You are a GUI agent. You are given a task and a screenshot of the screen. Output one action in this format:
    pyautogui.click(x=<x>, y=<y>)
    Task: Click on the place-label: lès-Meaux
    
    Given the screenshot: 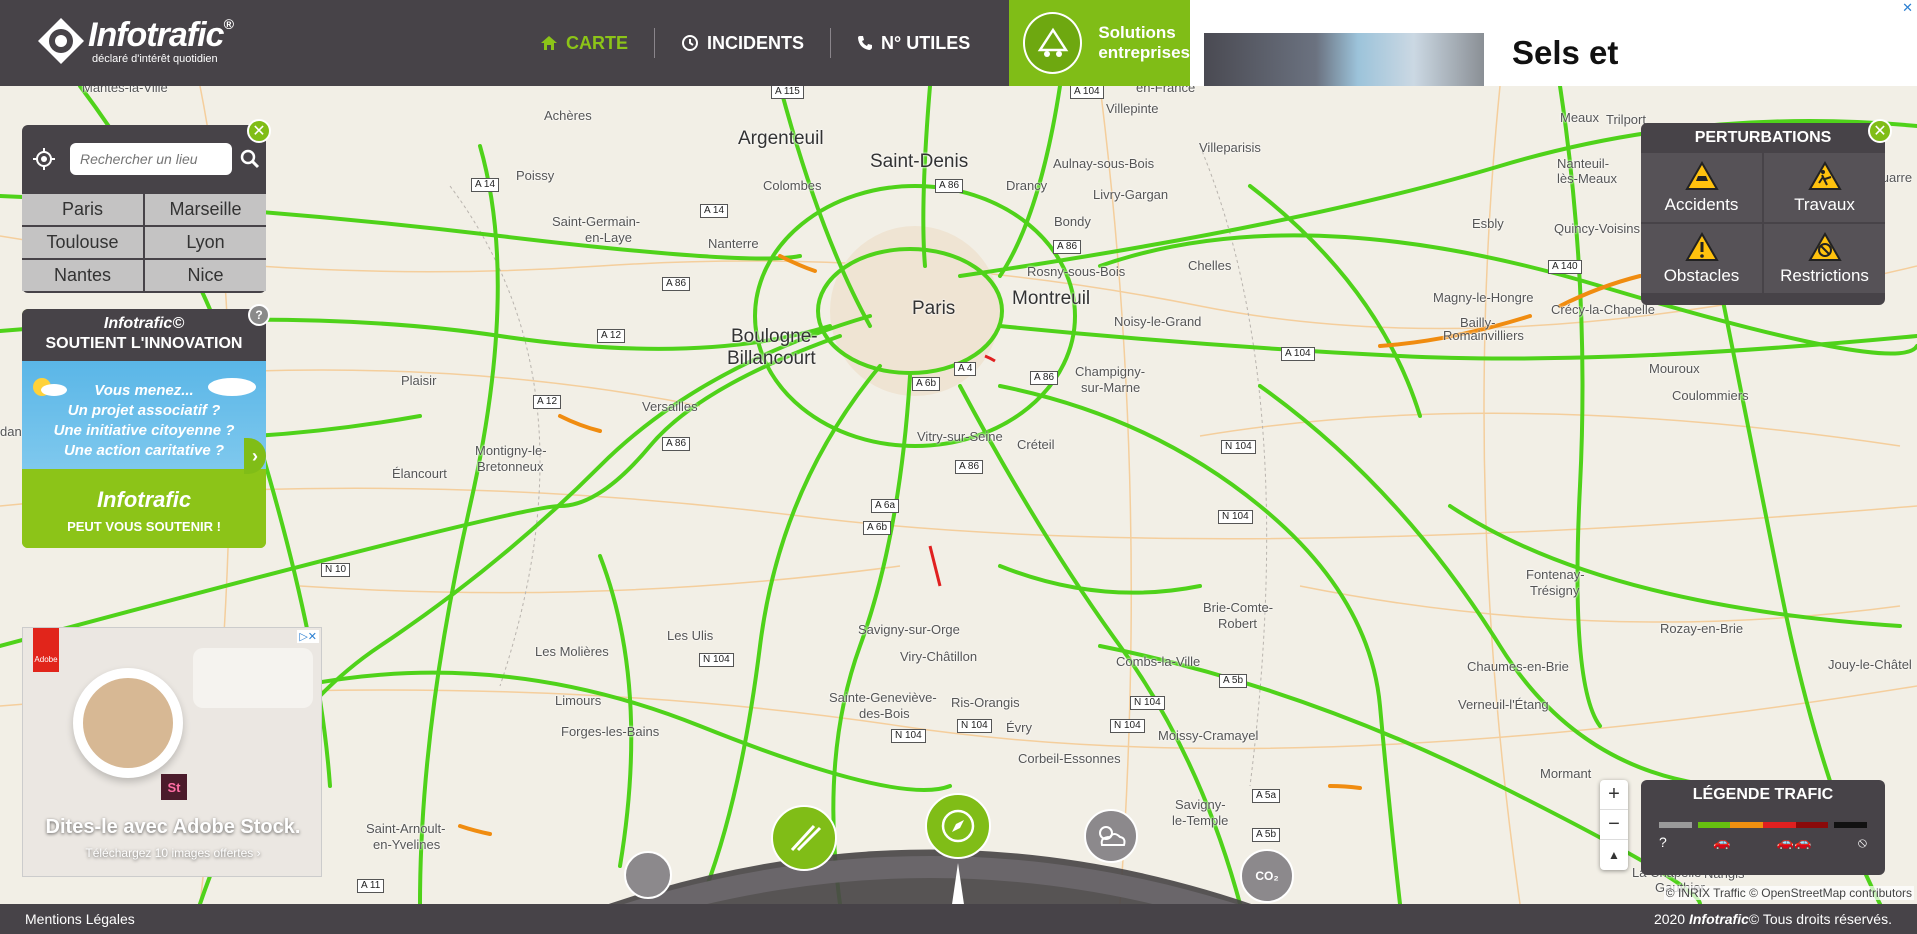 What is the action you would take?
    pyautogui.click(x=1587, y=178)
    